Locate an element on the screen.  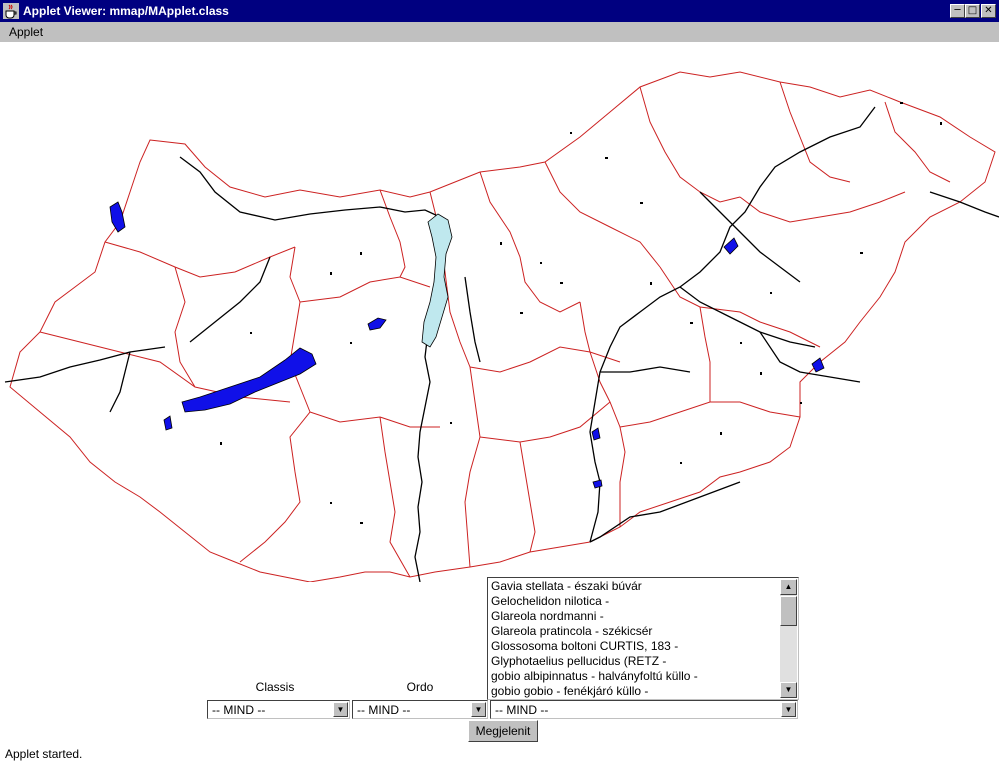
species-value: -- MIND -- is located at coordinates (522, 710).